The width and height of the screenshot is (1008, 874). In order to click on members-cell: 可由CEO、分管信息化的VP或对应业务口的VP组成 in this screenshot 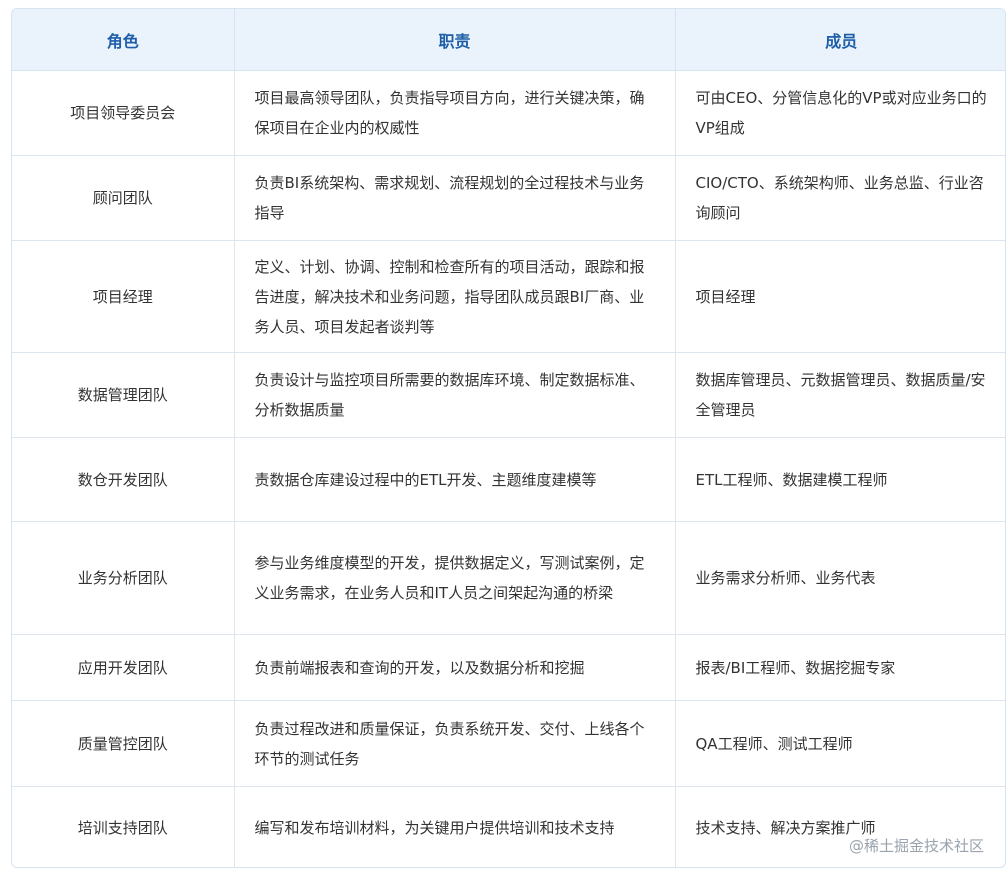, I will do `click(840, 113)`.